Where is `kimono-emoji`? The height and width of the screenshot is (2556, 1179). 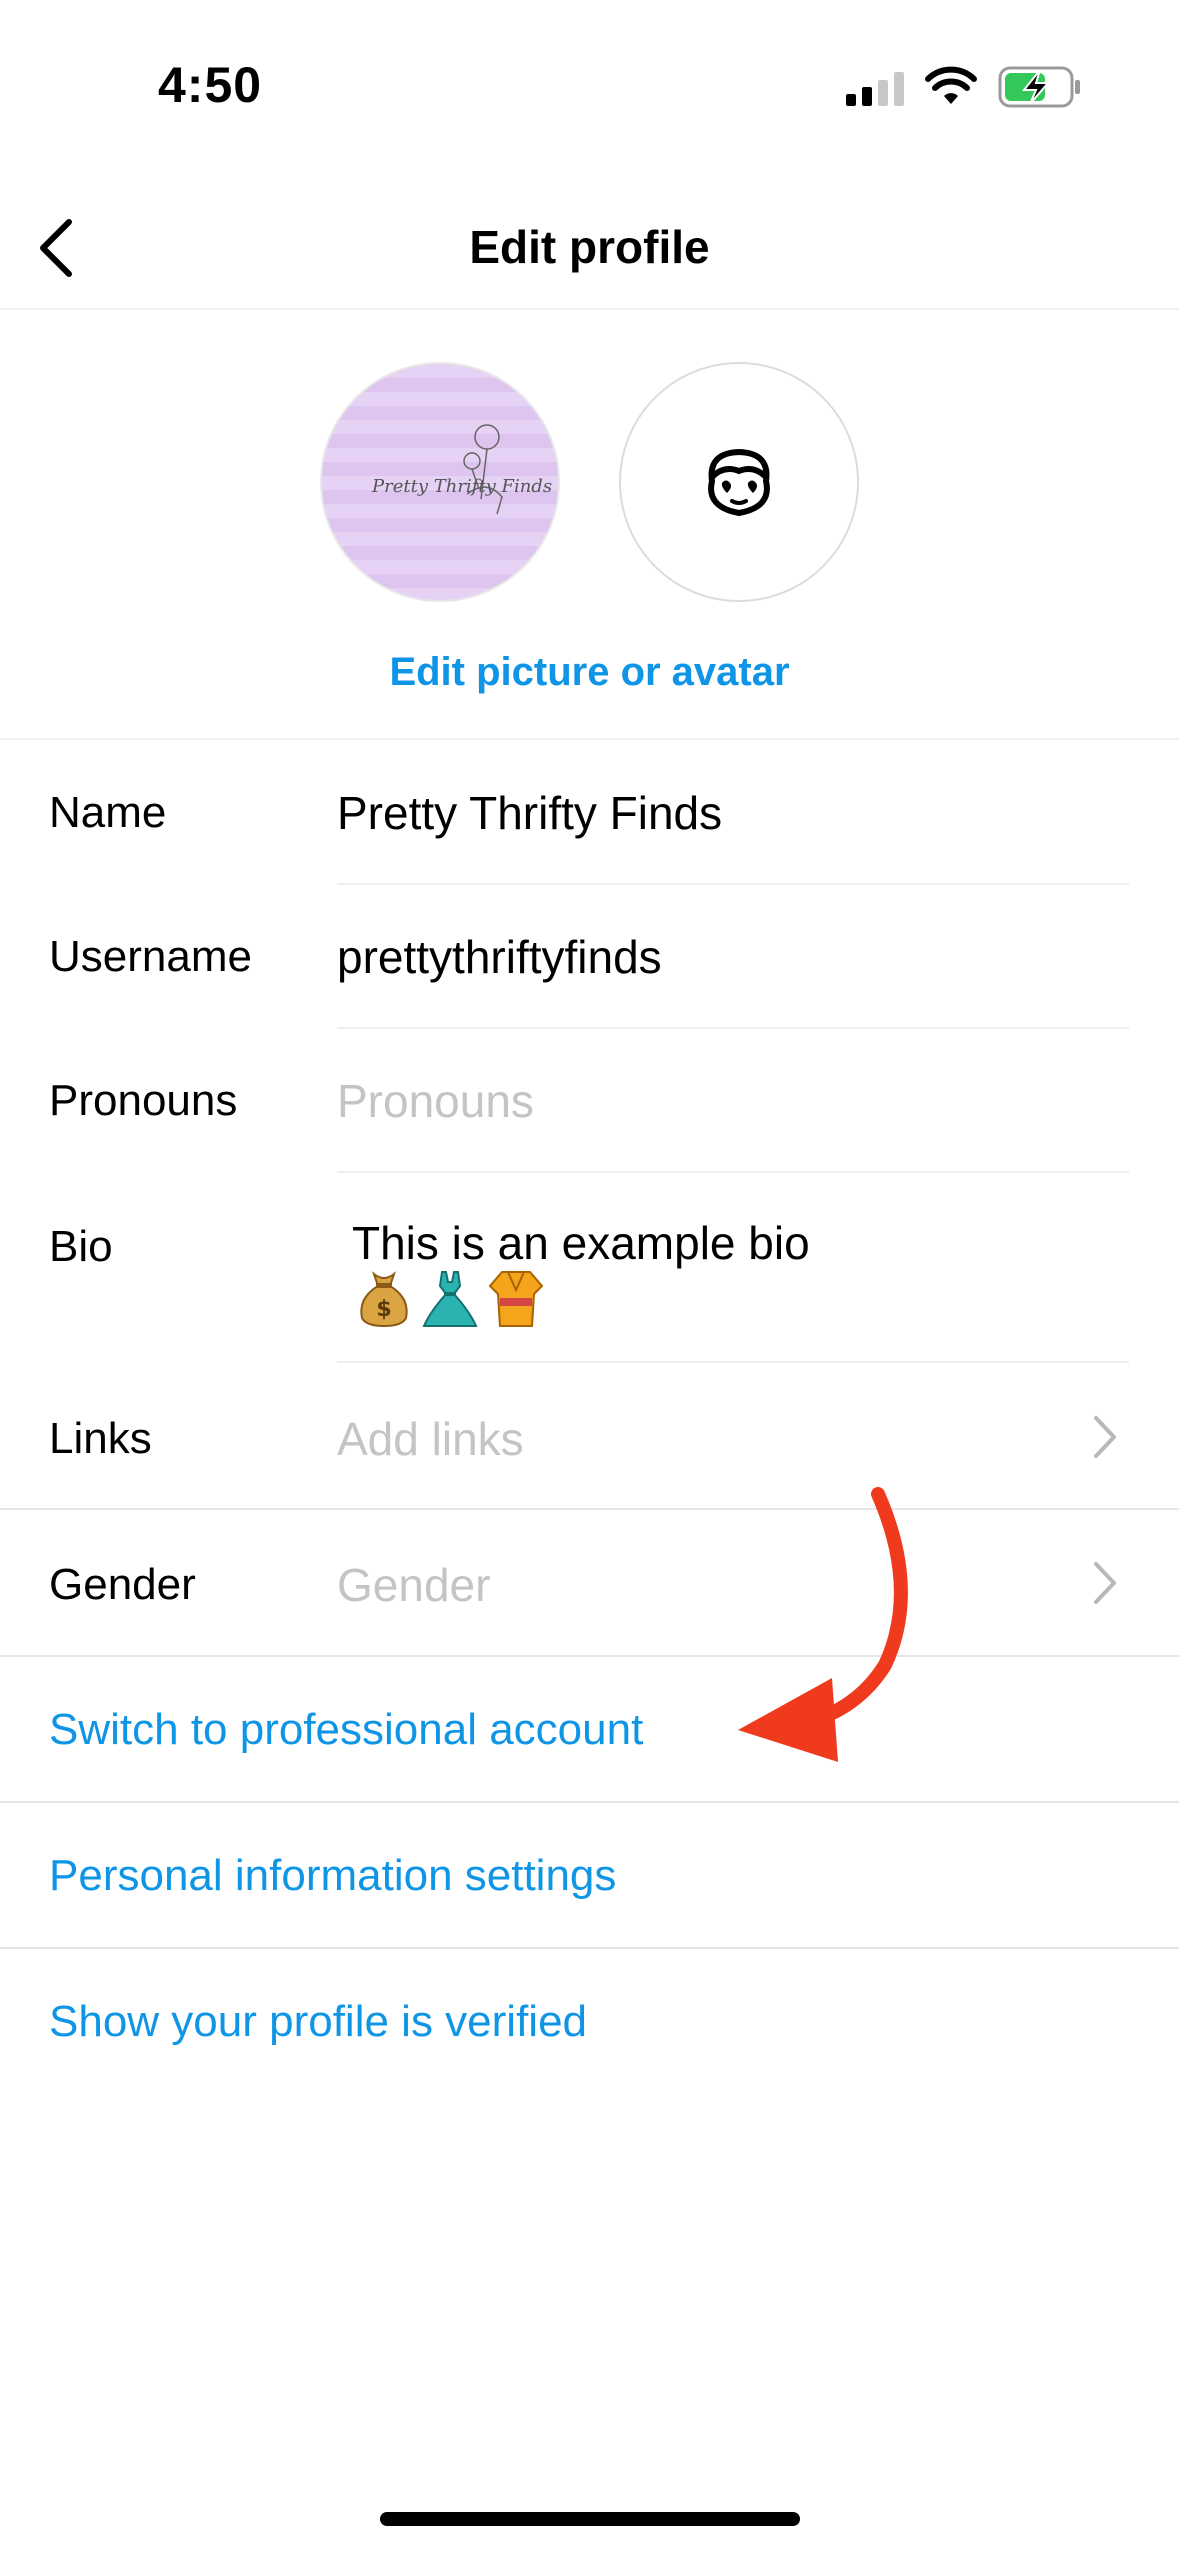 kimono-emoji is located at coordinates (516, 1299).